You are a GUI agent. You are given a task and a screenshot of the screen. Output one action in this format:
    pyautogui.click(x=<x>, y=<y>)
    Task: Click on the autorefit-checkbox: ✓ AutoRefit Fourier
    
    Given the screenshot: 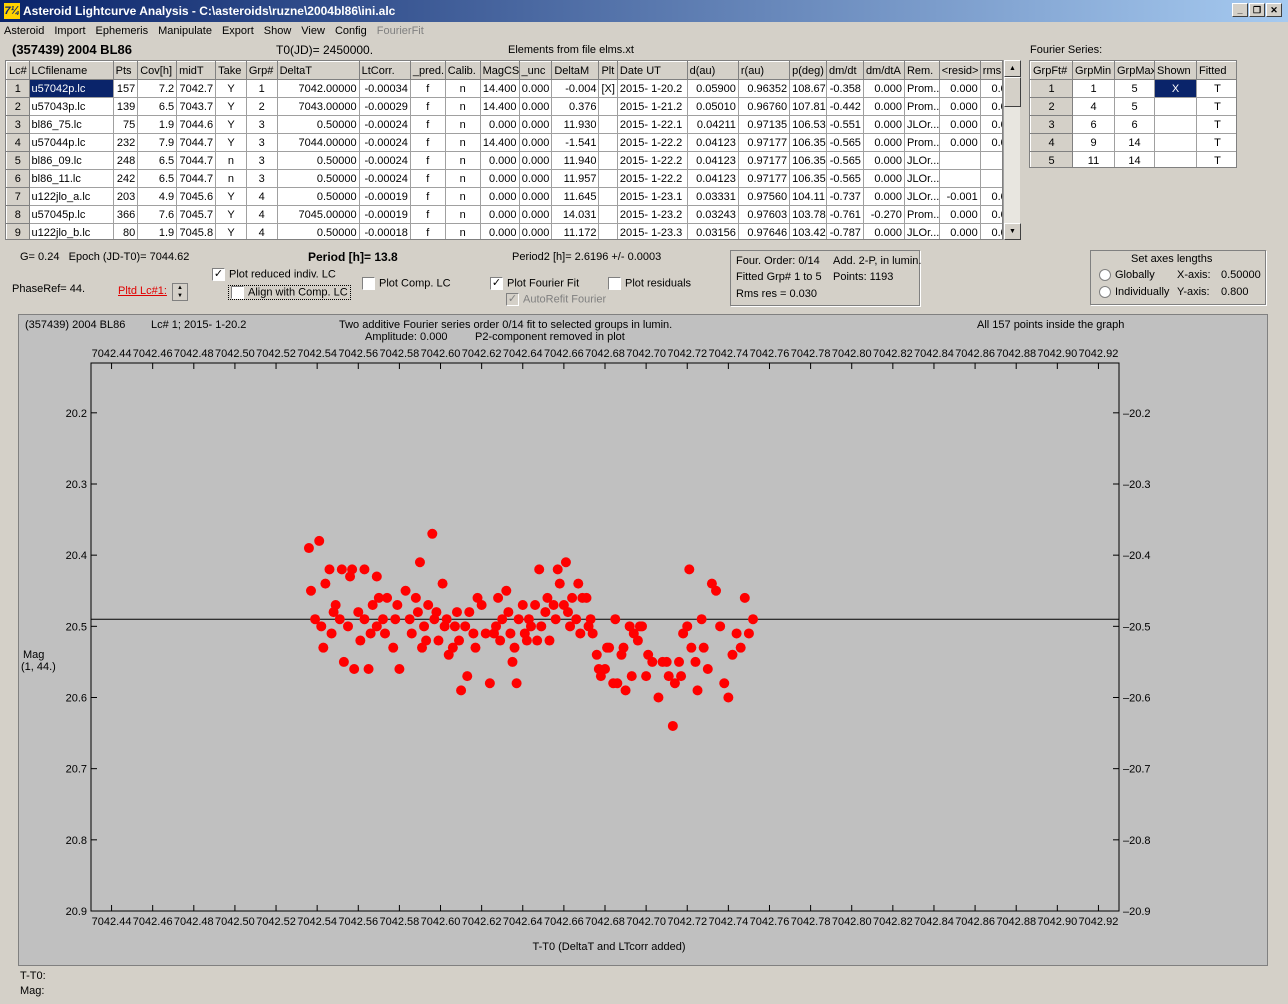 What is the action you would take?
    pyautogui.click(x=556, y=299)
    